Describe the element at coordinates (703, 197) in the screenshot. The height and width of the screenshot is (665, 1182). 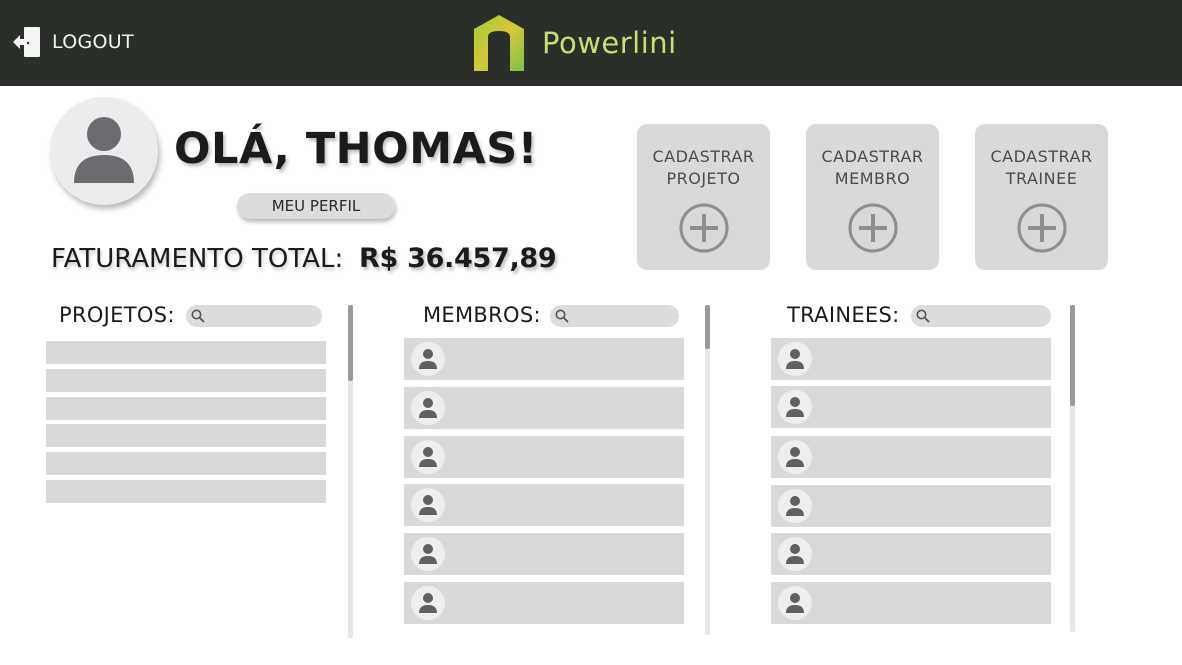
I see `register-project-card: CADASTRAR PROJETO` at that location.